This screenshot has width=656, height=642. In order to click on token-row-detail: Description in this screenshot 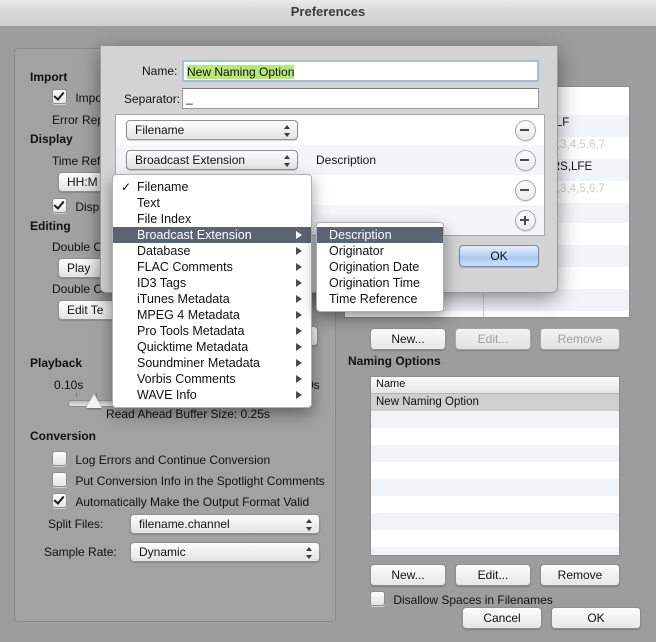, I will do `click(346, 160)`.